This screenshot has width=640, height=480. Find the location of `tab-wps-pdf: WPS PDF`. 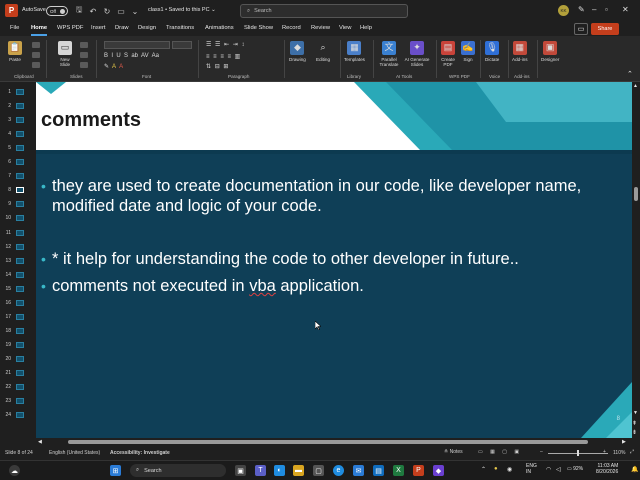

tab-wps-pdf: WPS PDF is located at coordinates (70, 28).